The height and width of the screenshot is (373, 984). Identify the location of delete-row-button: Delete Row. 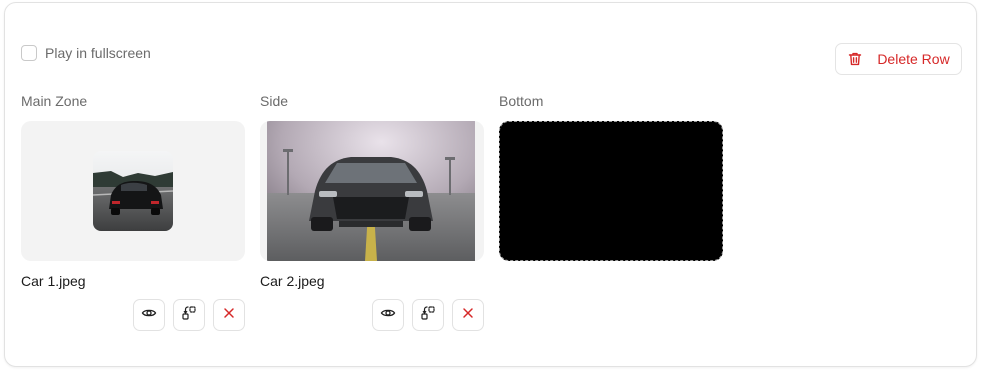
(898, 59).